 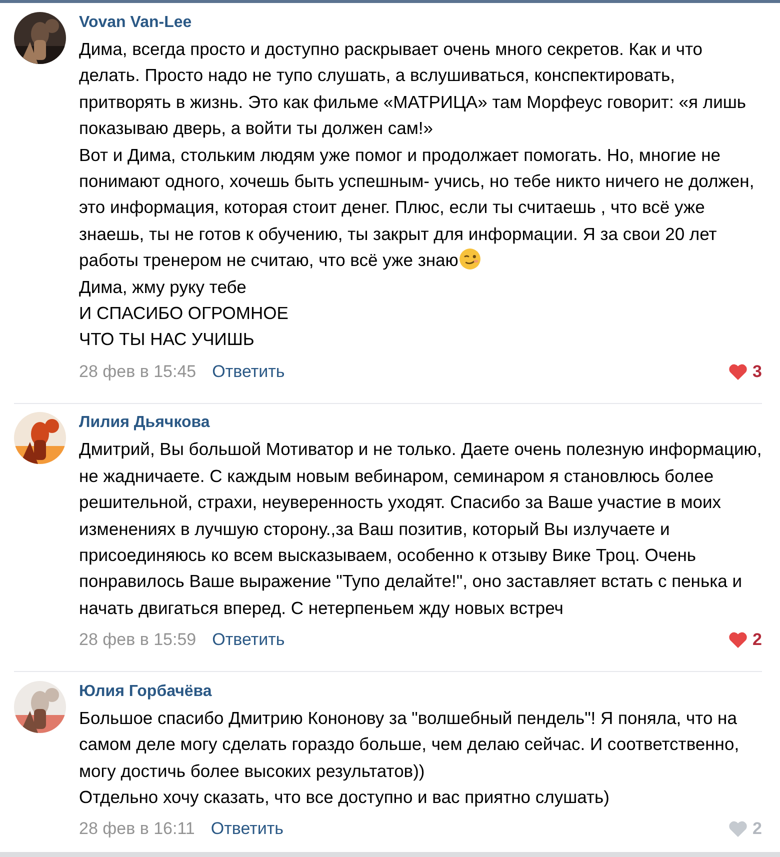 I want to click on comment-date: 28 фев в 16:11, so click(x=137, y=829).